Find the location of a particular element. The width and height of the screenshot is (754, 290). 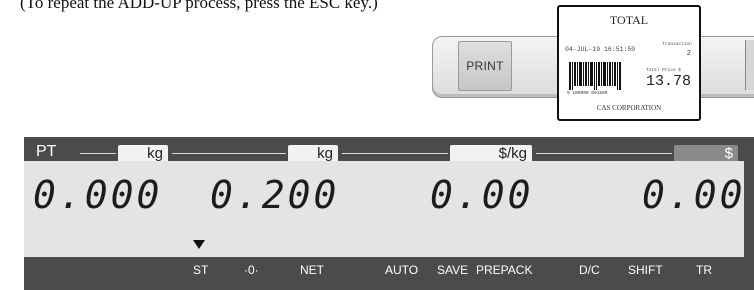

receipt-title: TOTAL is located at coordinates (629, 20).